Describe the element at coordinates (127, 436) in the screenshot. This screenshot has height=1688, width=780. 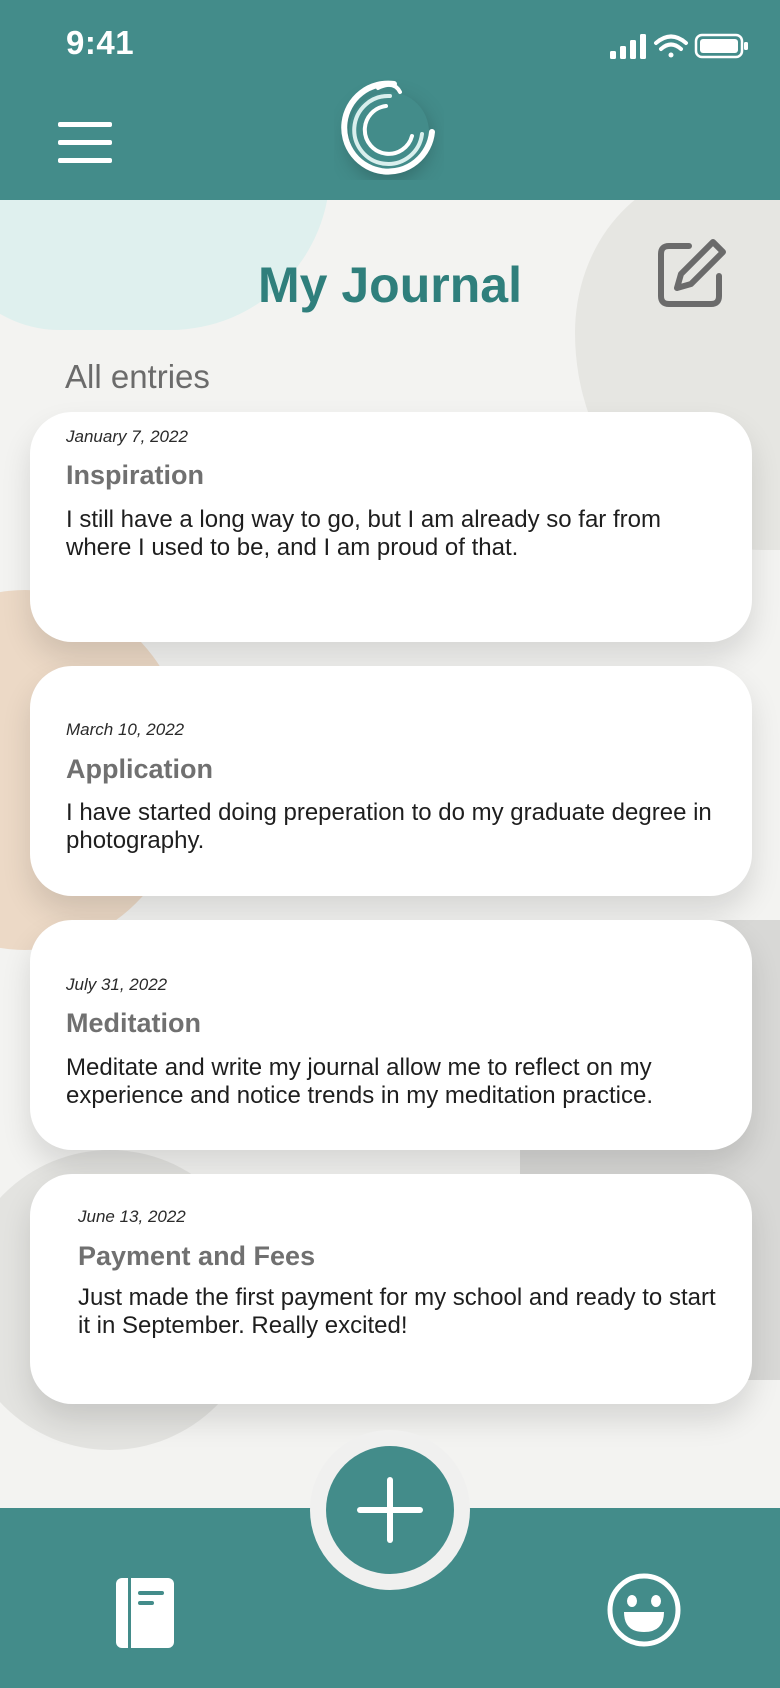
I see `entry-date: January 7, 2022` at that location.